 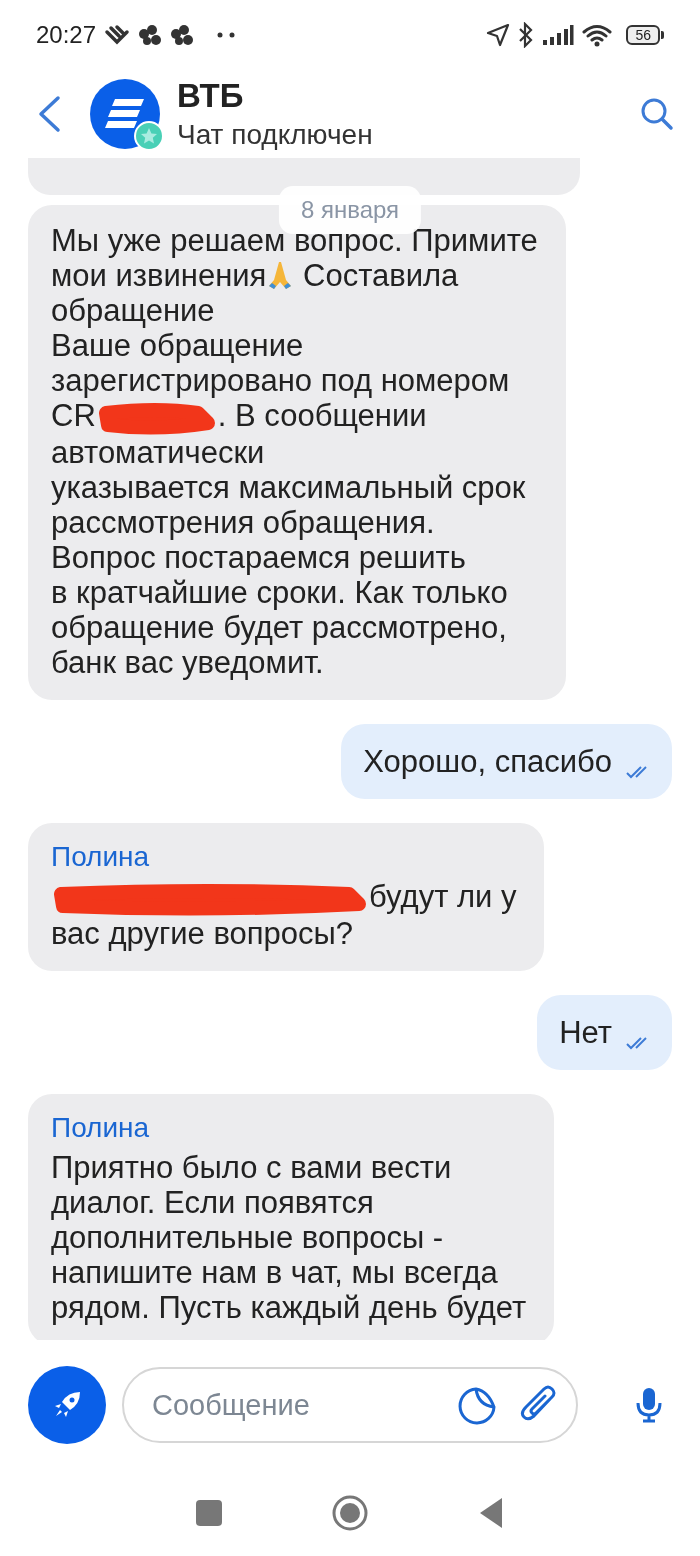 I want to click on wifi-icon, so click(x=597, y=35).